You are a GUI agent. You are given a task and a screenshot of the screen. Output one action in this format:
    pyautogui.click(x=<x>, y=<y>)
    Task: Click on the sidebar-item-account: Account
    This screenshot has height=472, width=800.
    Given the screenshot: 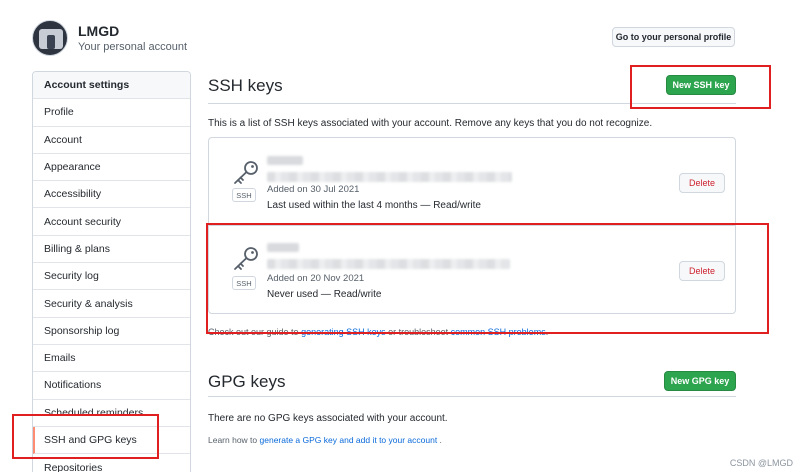 What is the action you would take?
    pyautogui.click(x=111, y=140)
    